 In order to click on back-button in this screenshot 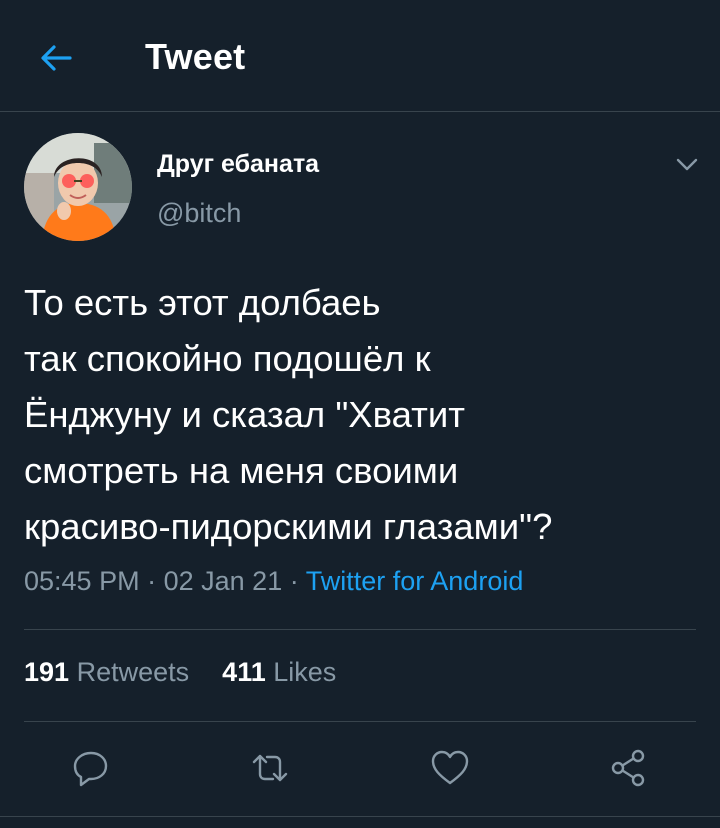, I will do `click(56, 58)`.